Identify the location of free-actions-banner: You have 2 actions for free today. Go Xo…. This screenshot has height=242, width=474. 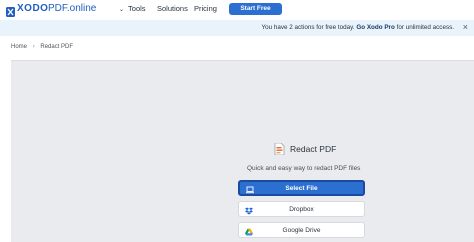
(237, 28).